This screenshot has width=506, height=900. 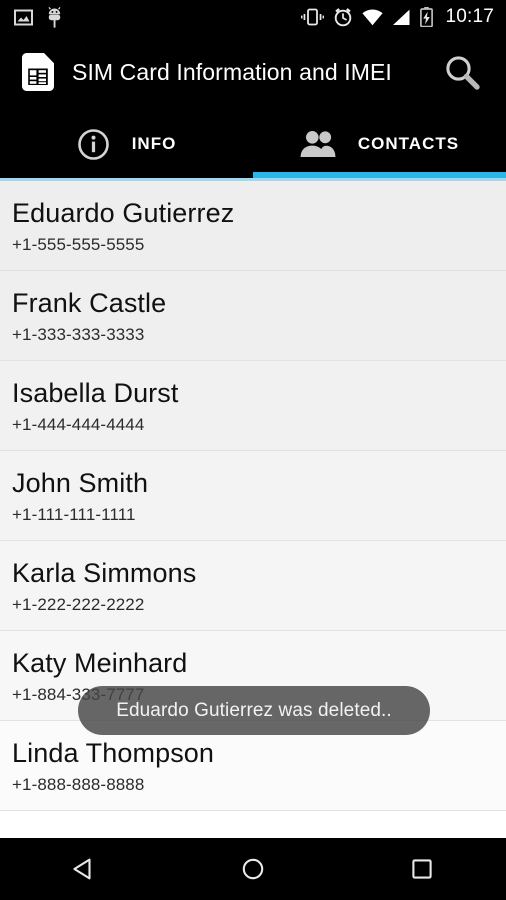 What do you see at coordinates (100, 663) in the screenshot?
I see `contact-name: Katy Meinhard` at bounding box center [100, 663].